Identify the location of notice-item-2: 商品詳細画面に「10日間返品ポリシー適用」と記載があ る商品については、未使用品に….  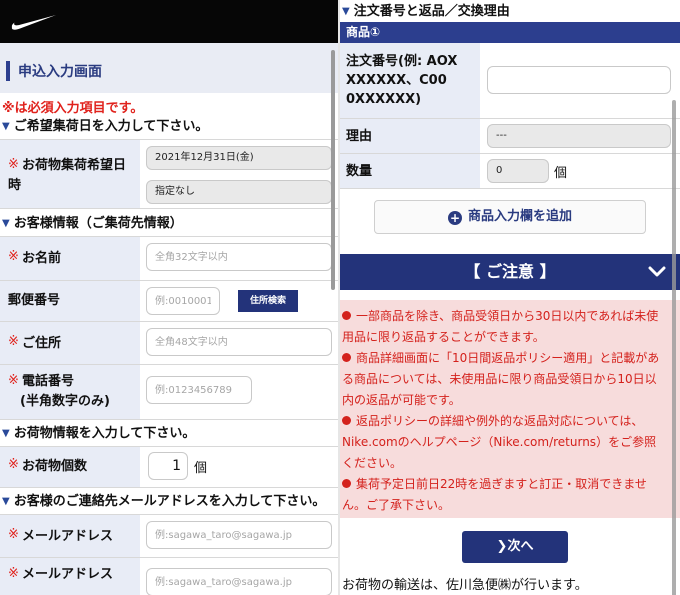
(511, 379).